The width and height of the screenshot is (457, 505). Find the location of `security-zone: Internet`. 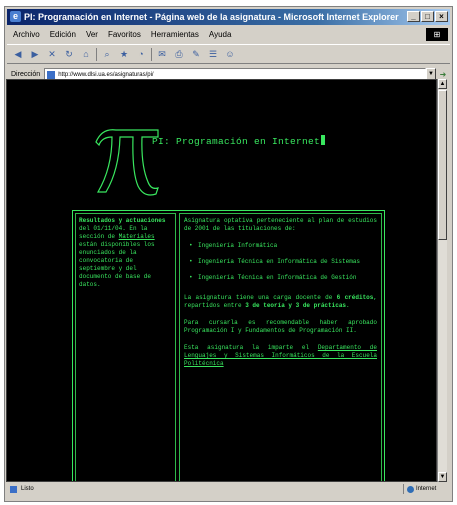

security-zone: Internet is located at coordinates (425, 489).